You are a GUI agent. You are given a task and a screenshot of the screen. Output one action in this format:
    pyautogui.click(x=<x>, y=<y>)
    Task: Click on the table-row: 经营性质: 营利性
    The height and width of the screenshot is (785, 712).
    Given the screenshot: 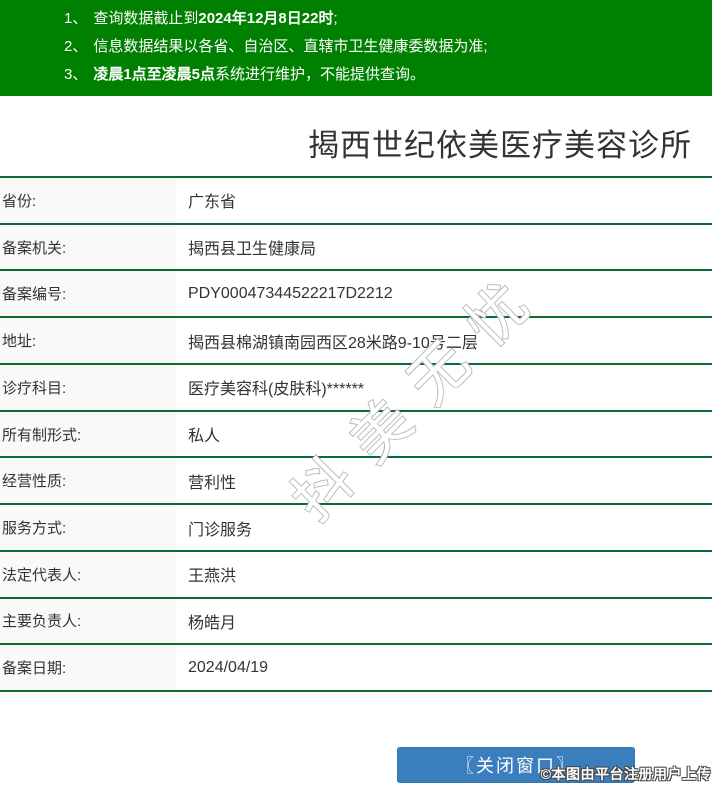 What is the action you would take?
    pyautogui.click(x=356, y=482)
    